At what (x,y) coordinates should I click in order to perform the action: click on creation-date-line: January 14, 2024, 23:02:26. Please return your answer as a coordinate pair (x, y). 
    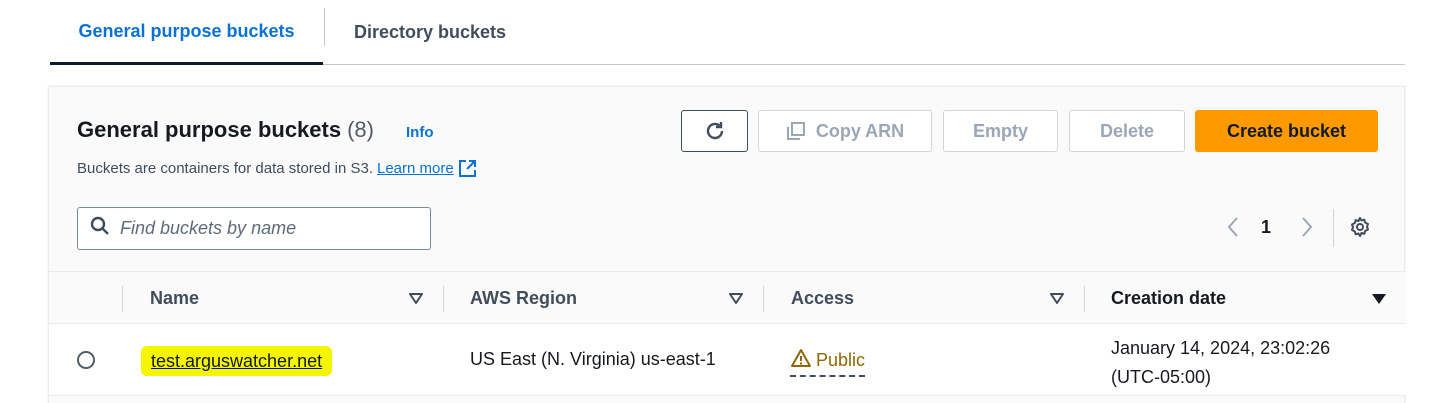
    Looking at the image, I should click on (1221, 348).